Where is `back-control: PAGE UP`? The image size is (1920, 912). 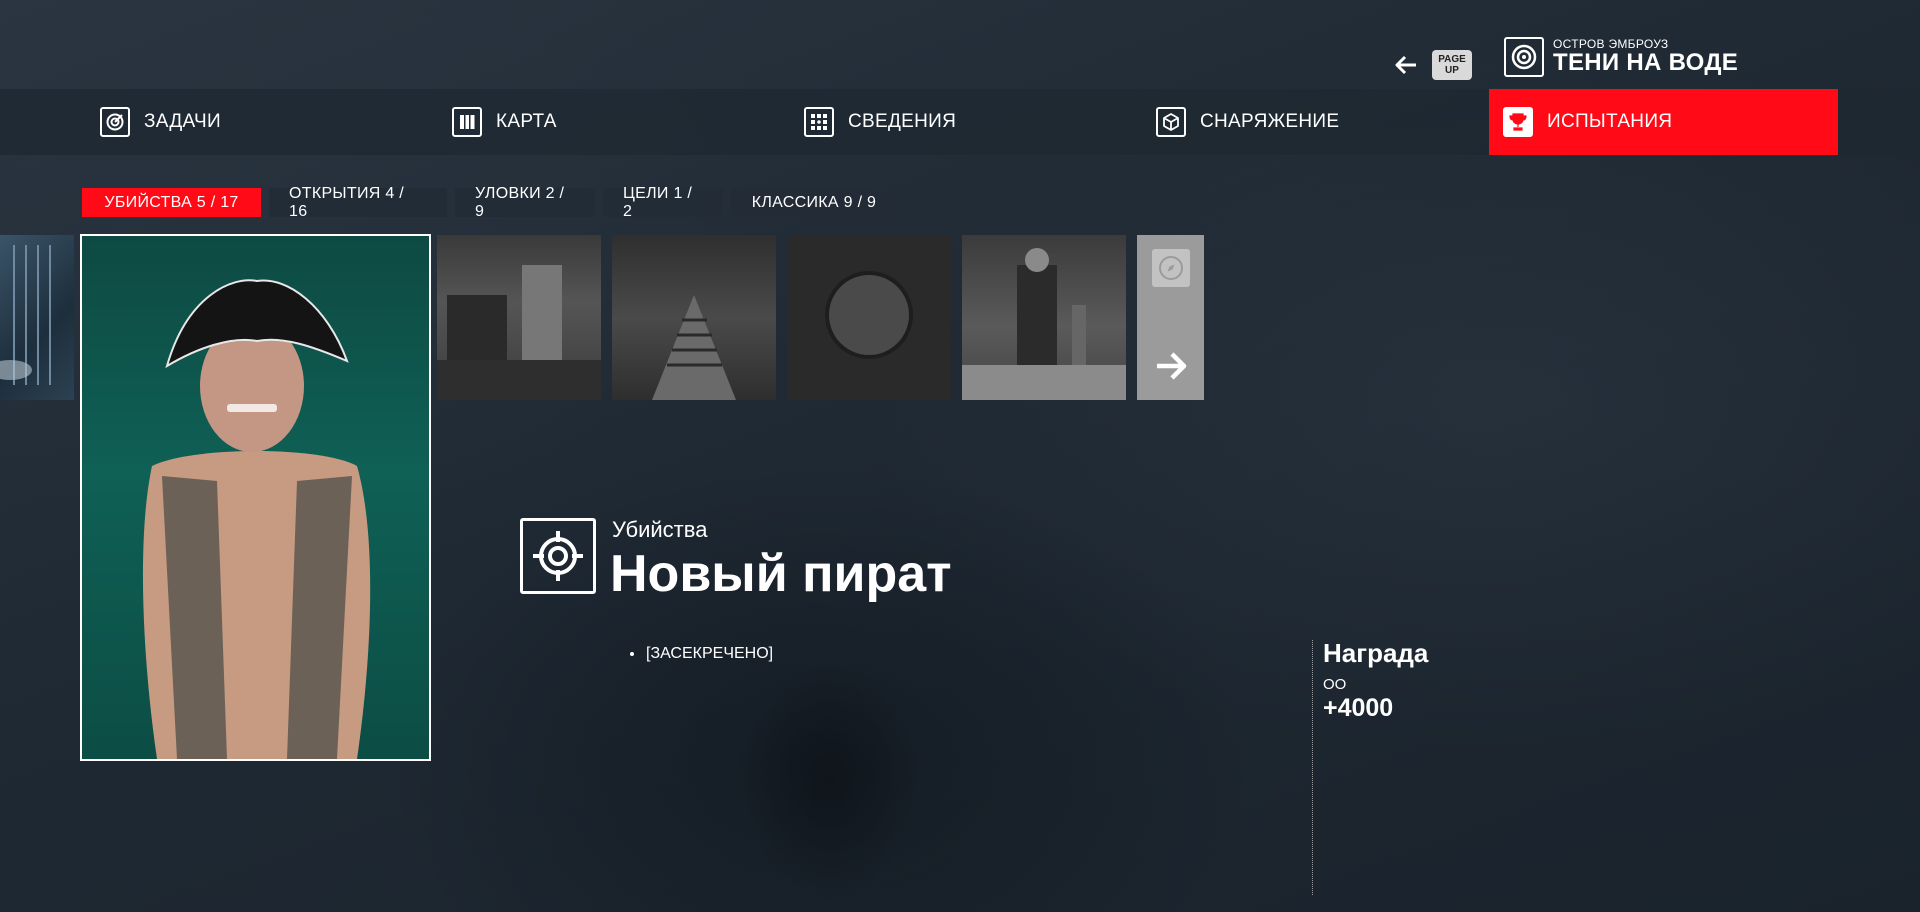 back-control: PAGE UP is located at coordinates (1433, 65).